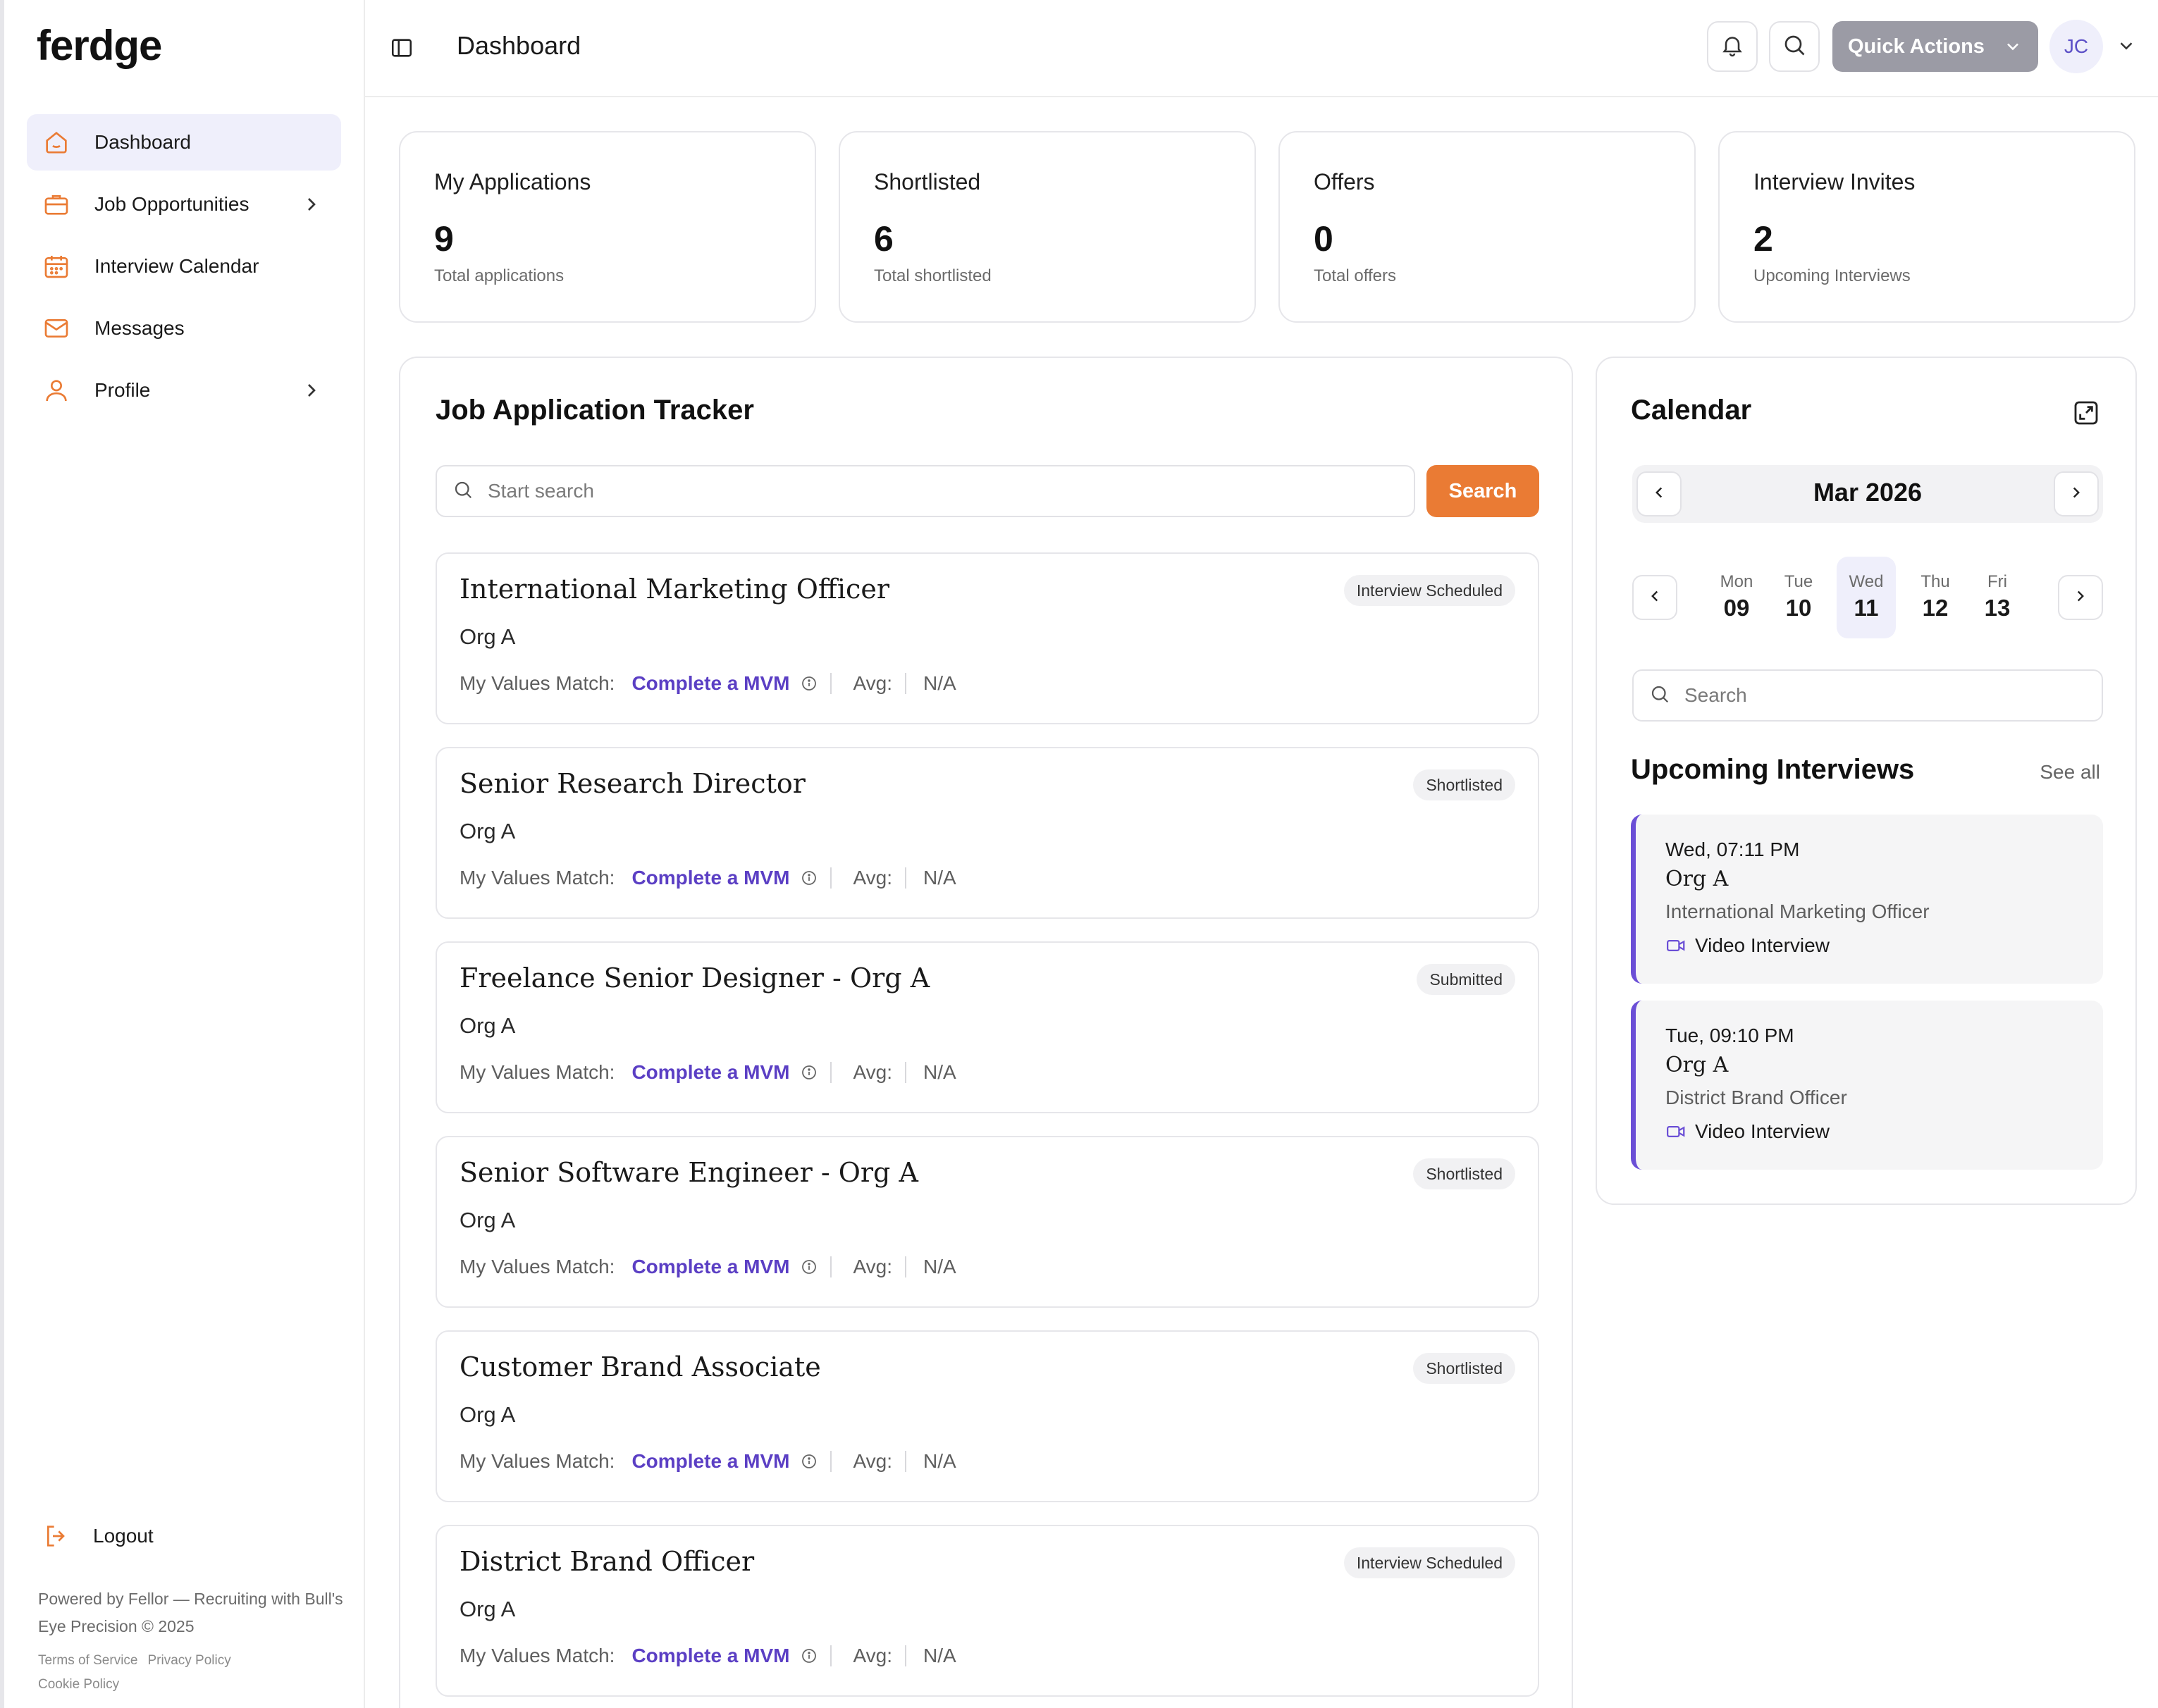 The image size is (2158, 1708). I want to click on prev-week-button, so click(1654, 597).